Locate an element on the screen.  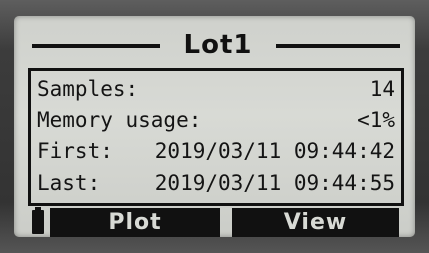
first-value: 2019/03/11 09:44:42 is located at coordinates (274, 151).